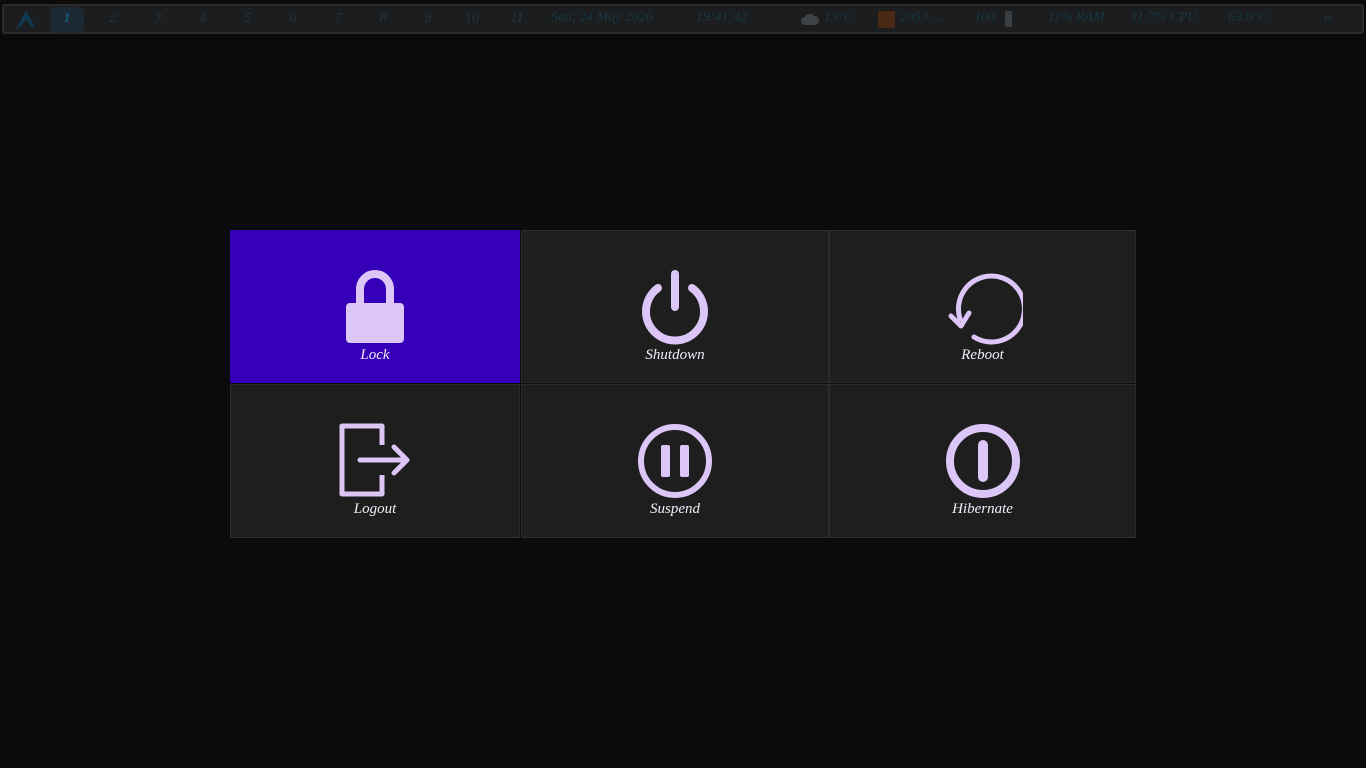  I want to click on temperature-display: 63.0°C, so click(1247, 19).